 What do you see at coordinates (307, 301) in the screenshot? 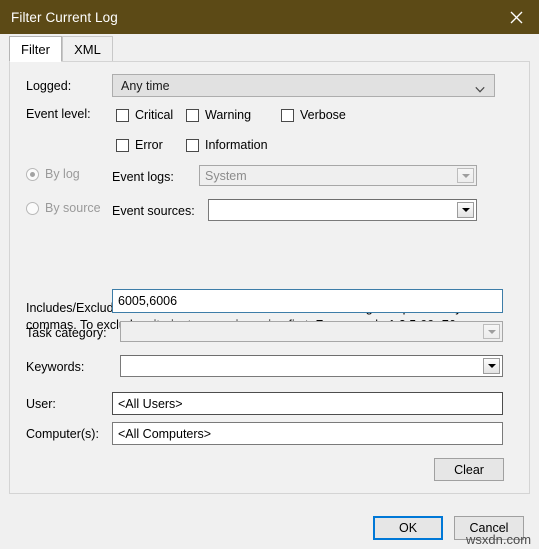
I see `event-ids-input: 6005,6006` at bounding box center [307, 301].